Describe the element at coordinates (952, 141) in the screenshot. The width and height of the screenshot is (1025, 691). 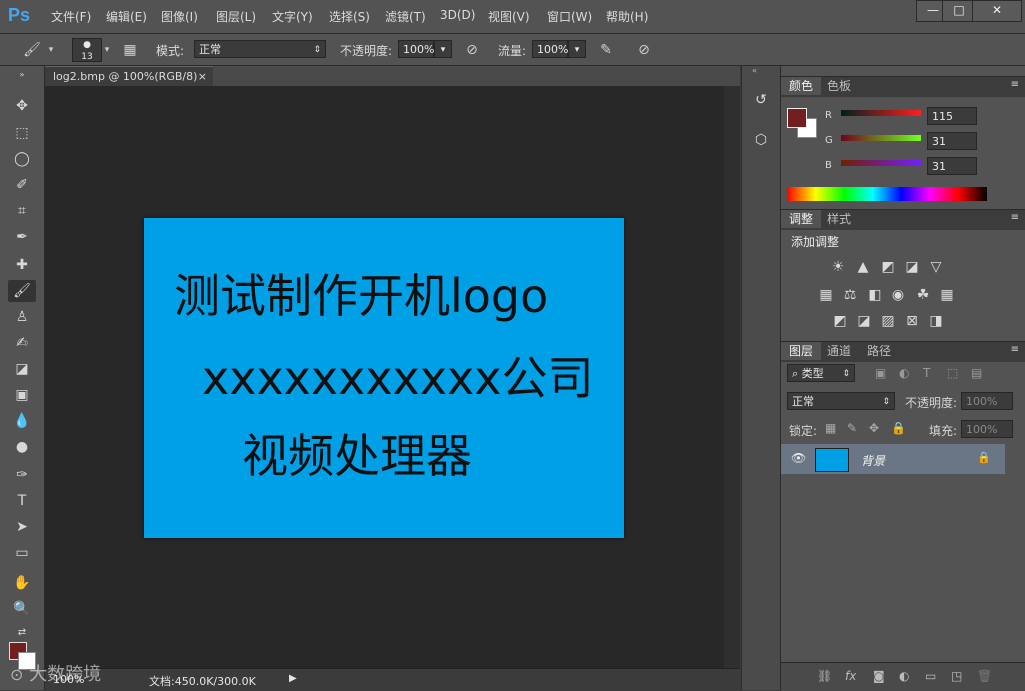
I see `g-input: 31` at that location.